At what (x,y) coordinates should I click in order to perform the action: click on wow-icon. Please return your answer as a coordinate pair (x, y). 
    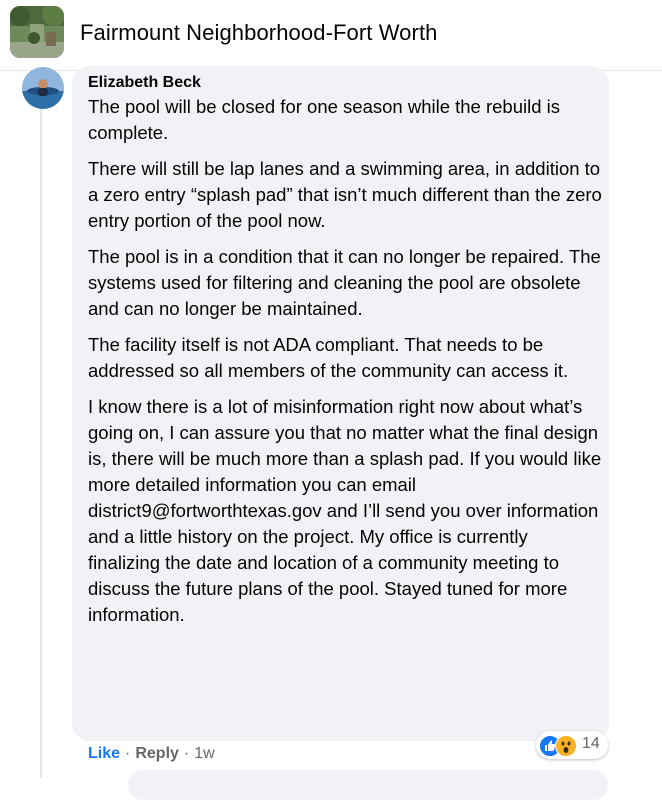
    Looking at the image, I should click on (566, 746).